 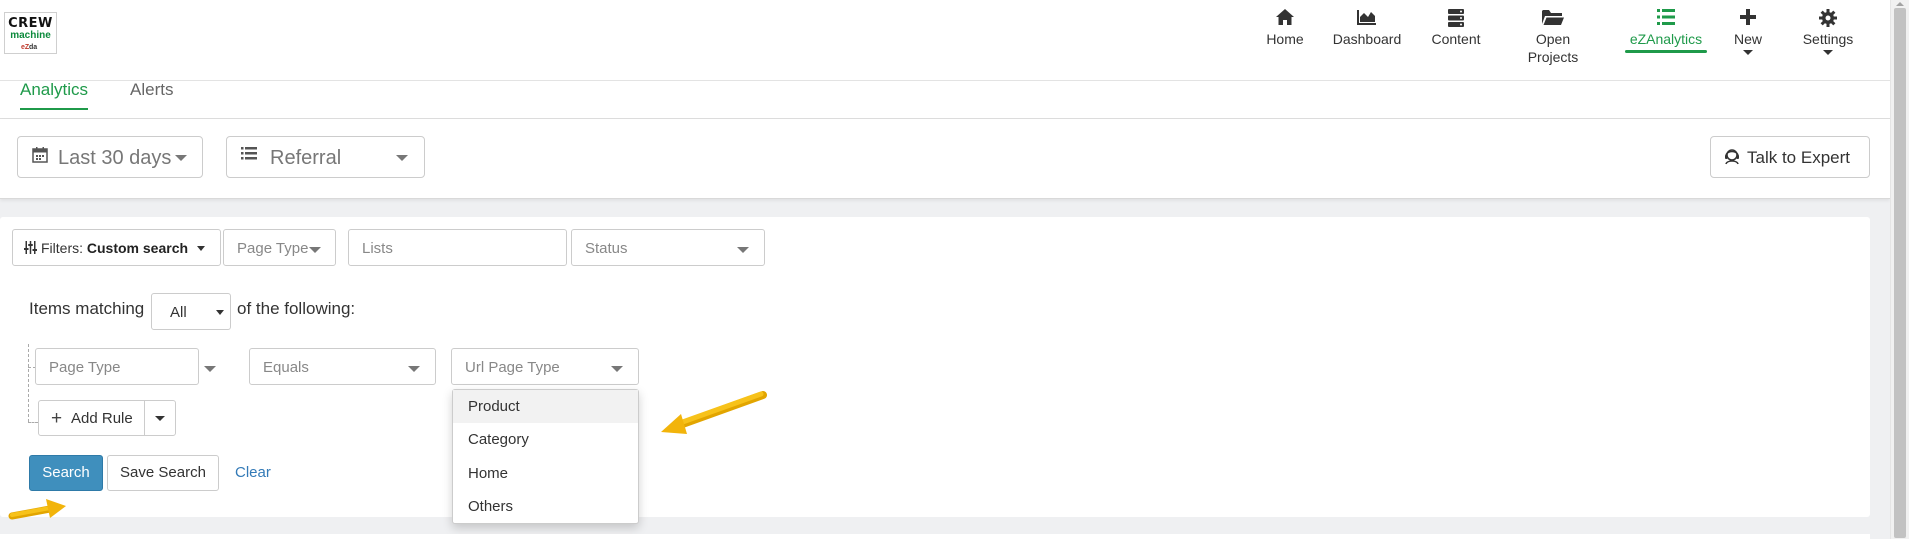 I want to click on option-home: Home, so click(x=545, y=473).